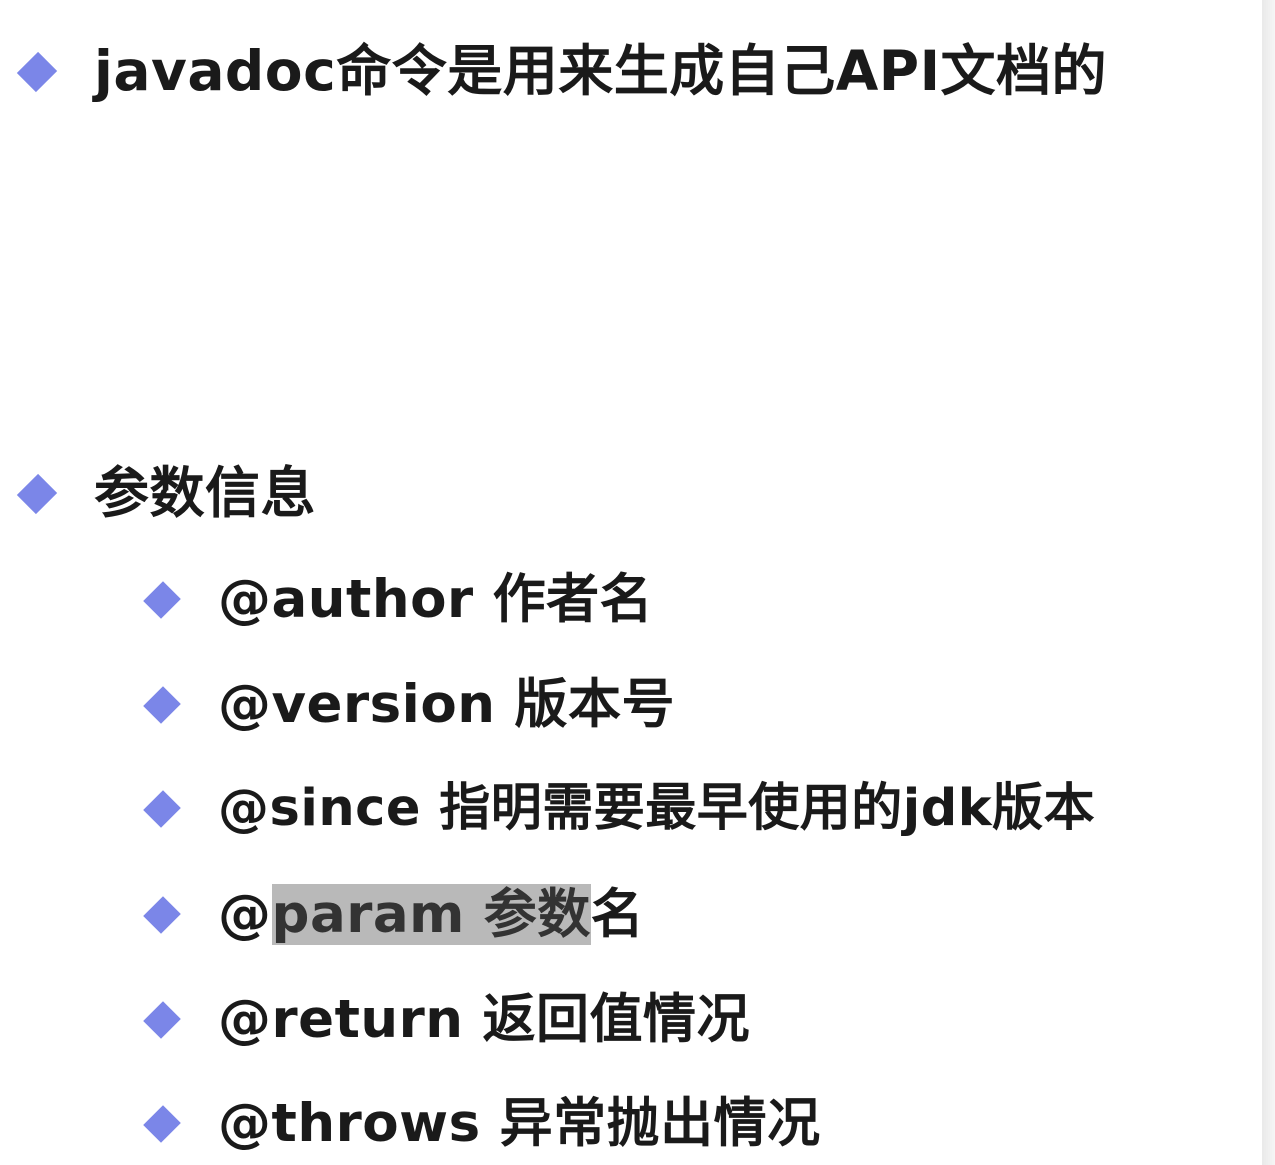 This screenshot has height=1165, width=1275. What do you see at coordinates (349, 1123) in the screenshot?
I see `tag-name: @throws` at bounding box center [349, 1123].